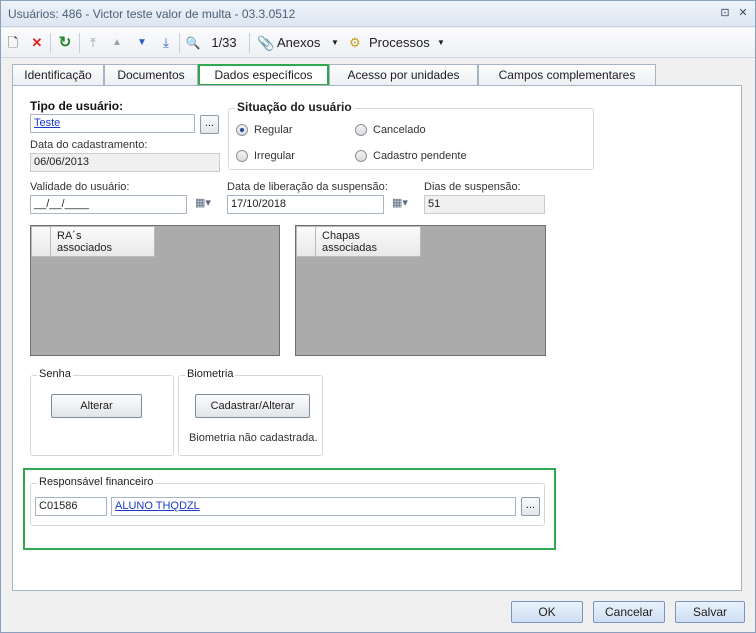 Image resolution: width=756 pixels, height=633 pixels. What do you see at coordinates (274, 156) in the screenshot?
I see `radio-irregular-label: Irregular` at bounding box center [274, 156].